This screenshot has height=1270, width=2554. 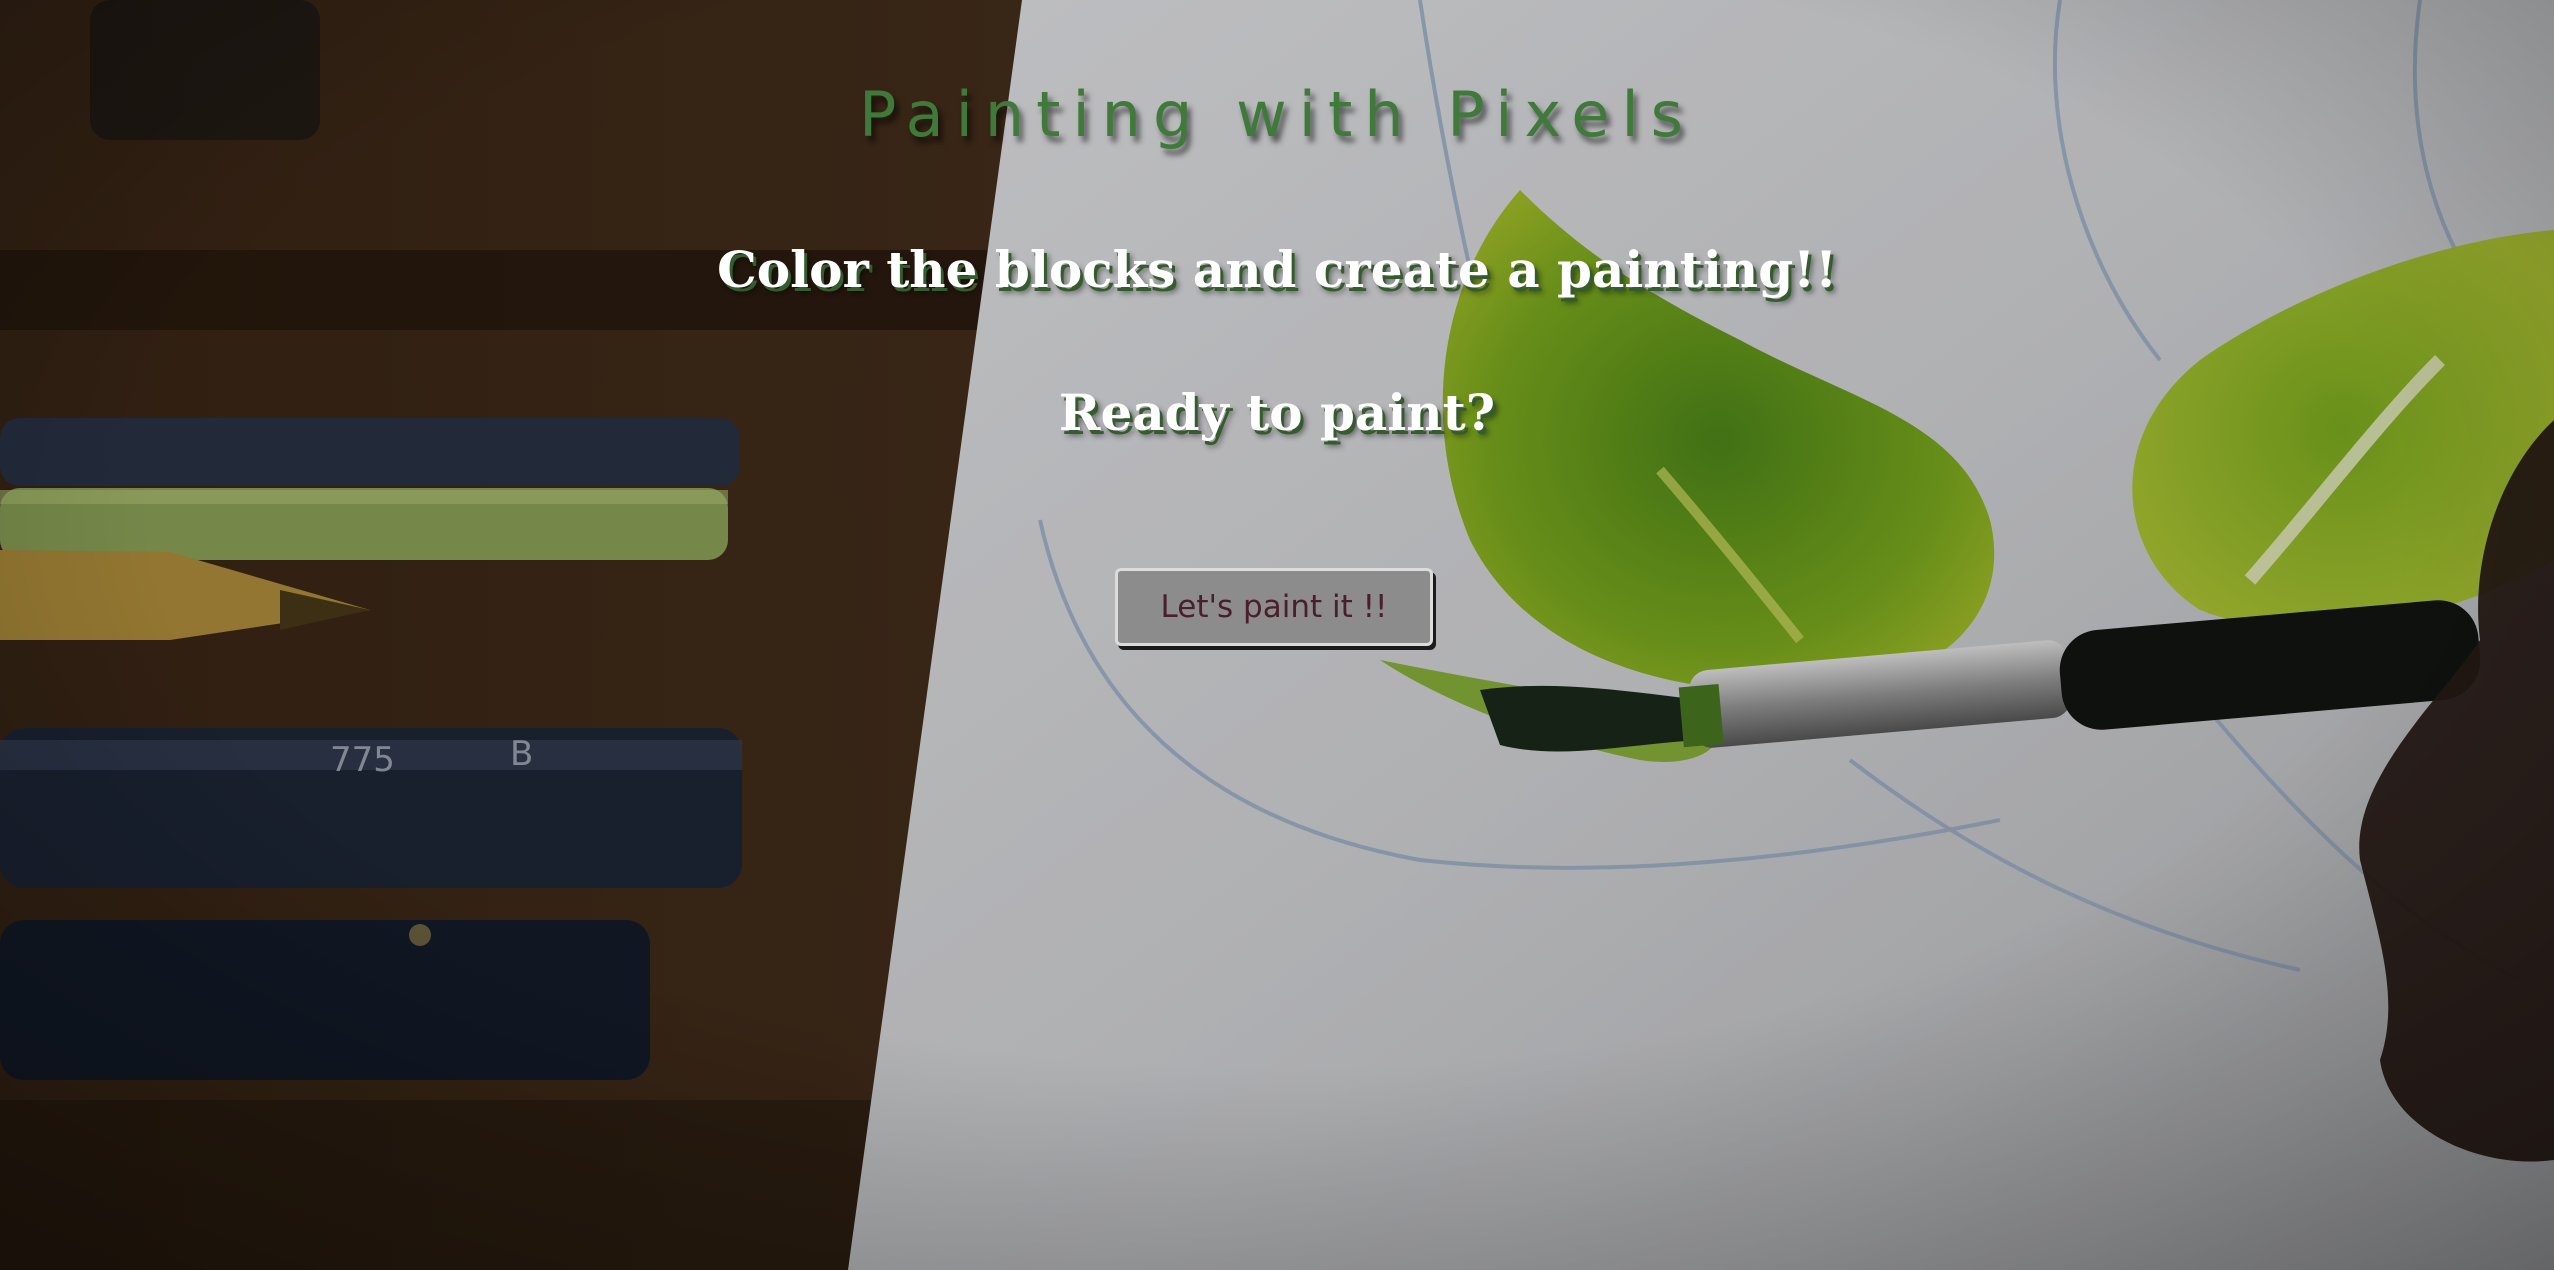 I want to click on page-title: Painting with Pixels, so click(x=1277, y=114).